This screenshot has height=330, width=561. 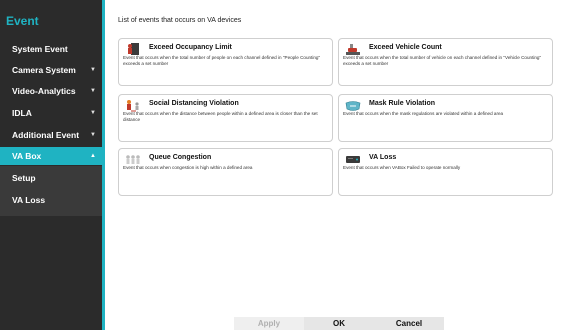 I want to click on sidebar-item-label: VA Box, so click(x=27, y=156).